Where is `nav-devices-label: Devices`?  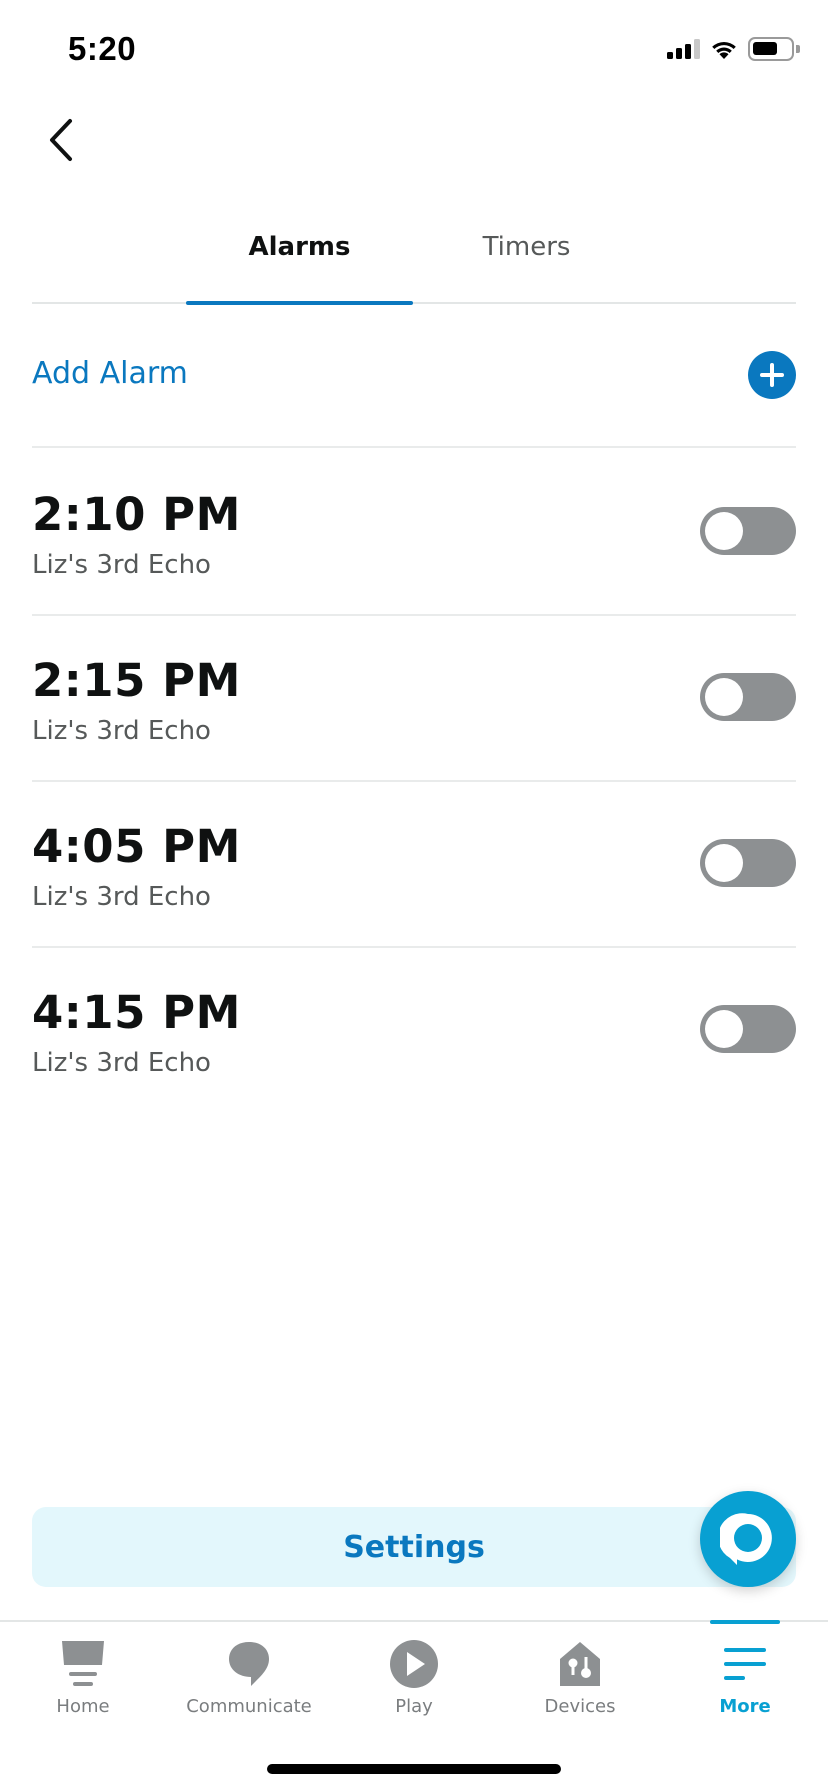
nav-devices-label: Devices is located at coordinates (580, 1706).